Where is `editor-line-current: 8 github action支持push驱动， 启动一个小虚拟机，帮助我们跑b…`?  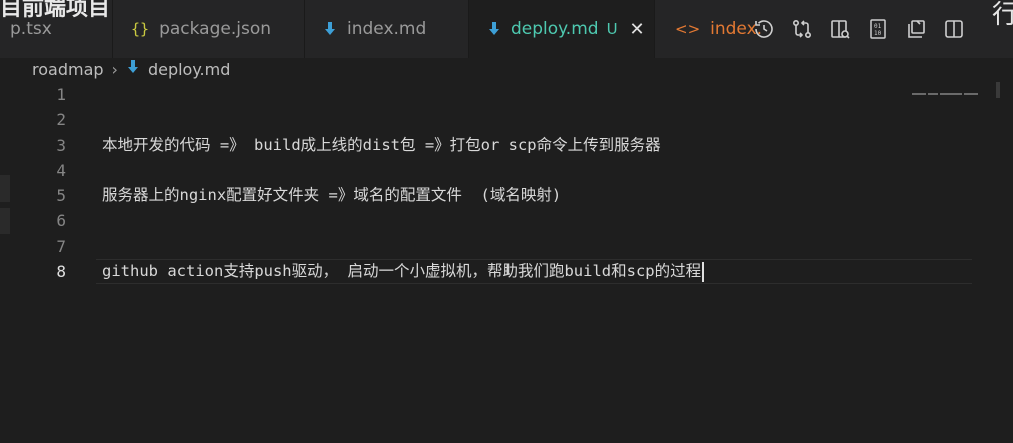 editor-line-current: 8 github action支持push驱动， 启动一个小虚拟机，帮助我们跑b… is located at coordinates (506, 271).